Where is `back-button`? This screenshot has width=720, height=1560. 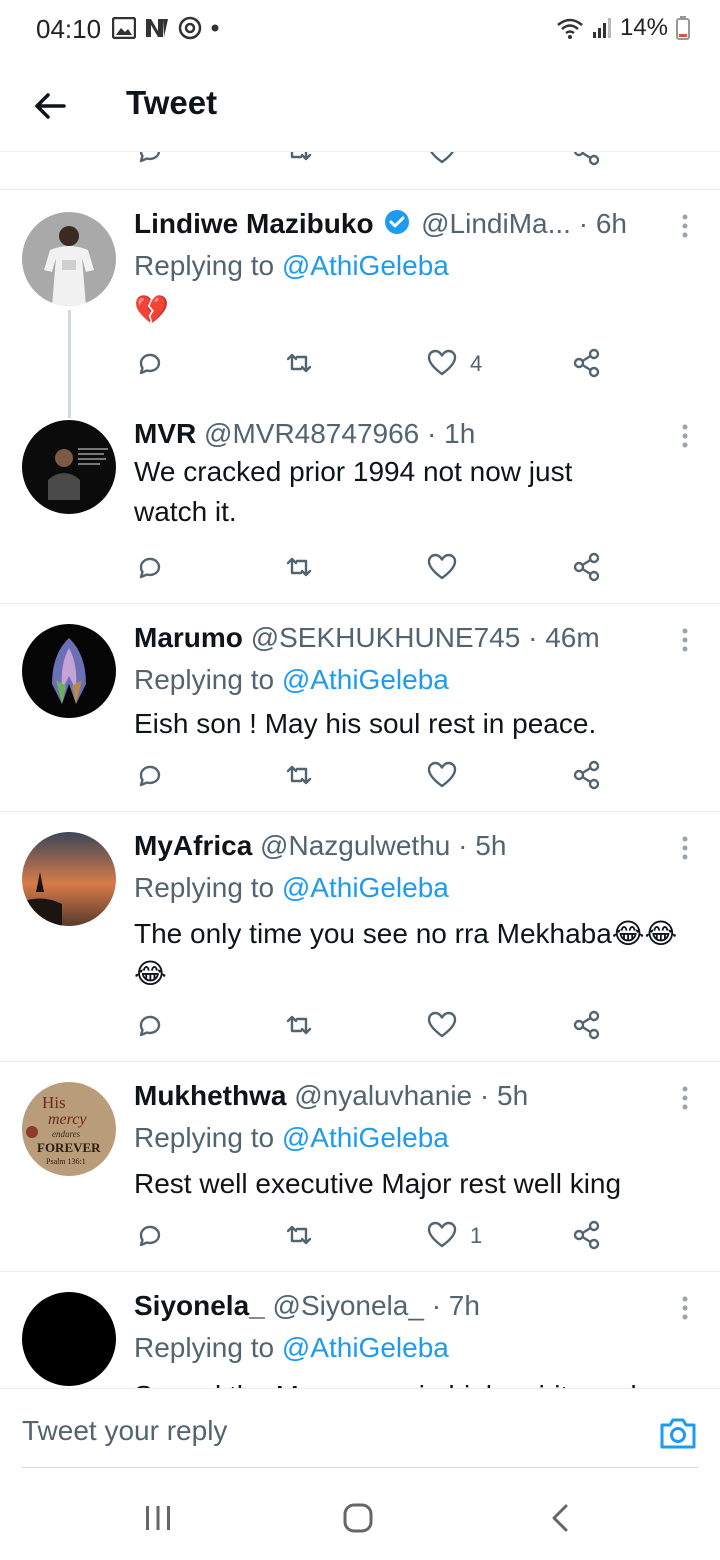
back-button is located at coordinates (50, 106).